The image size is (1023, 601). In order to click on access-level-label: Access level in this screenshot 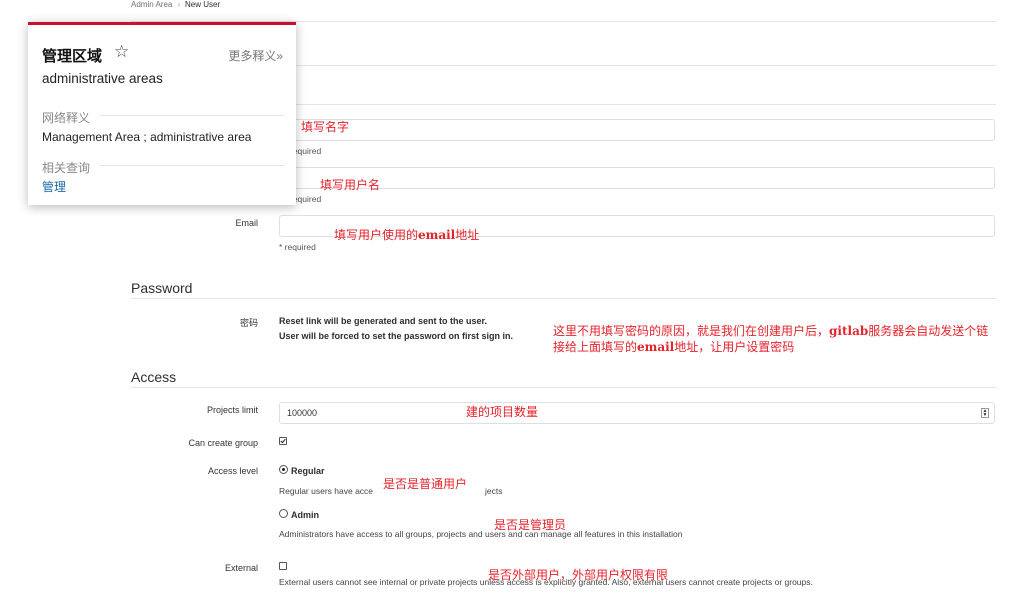, I will do `click(232, 471)`.